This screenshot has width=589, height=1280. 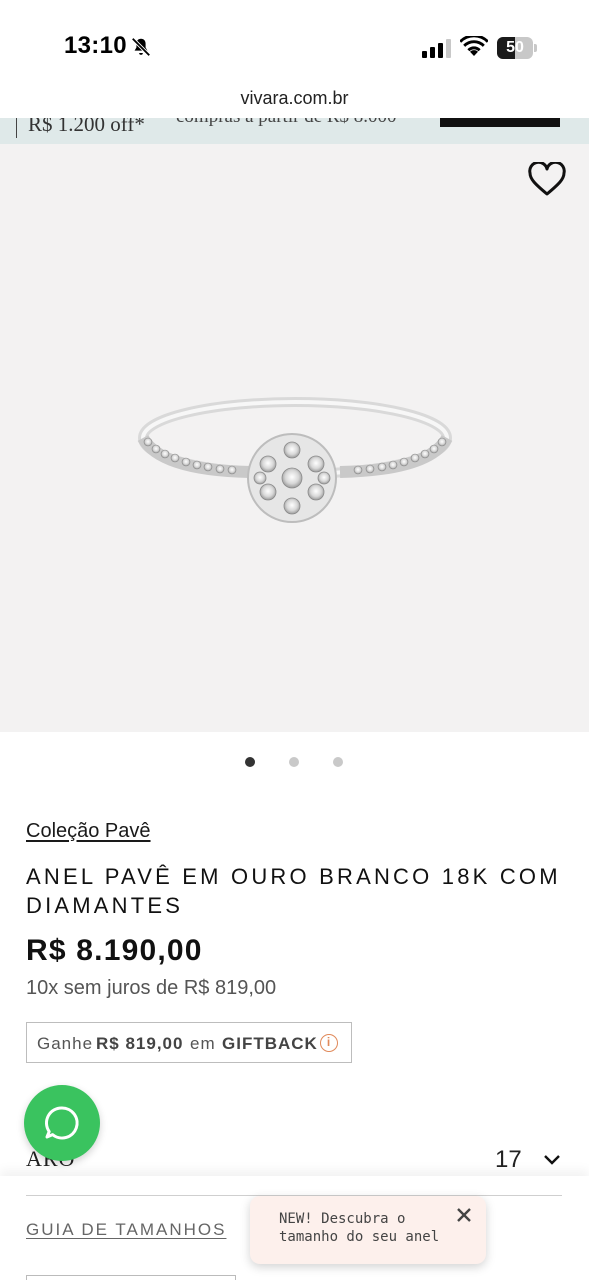 I want to click on browser-url: vivara.com.br, so click(x=294, y=98).